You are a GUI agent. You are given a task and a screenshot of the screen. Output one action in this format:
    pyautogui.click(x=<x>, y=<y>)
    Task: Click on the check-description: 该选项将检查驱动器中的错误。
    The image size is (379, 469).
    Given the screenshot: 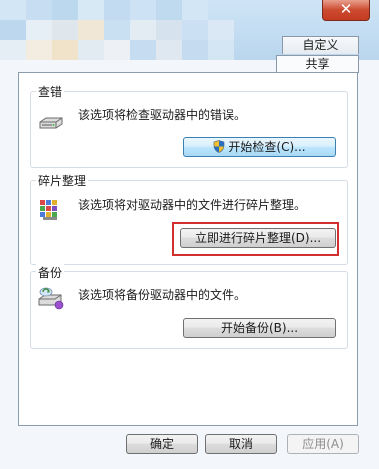 What is the action you would take?
    pyautogui.click(x=162, y=115)
    